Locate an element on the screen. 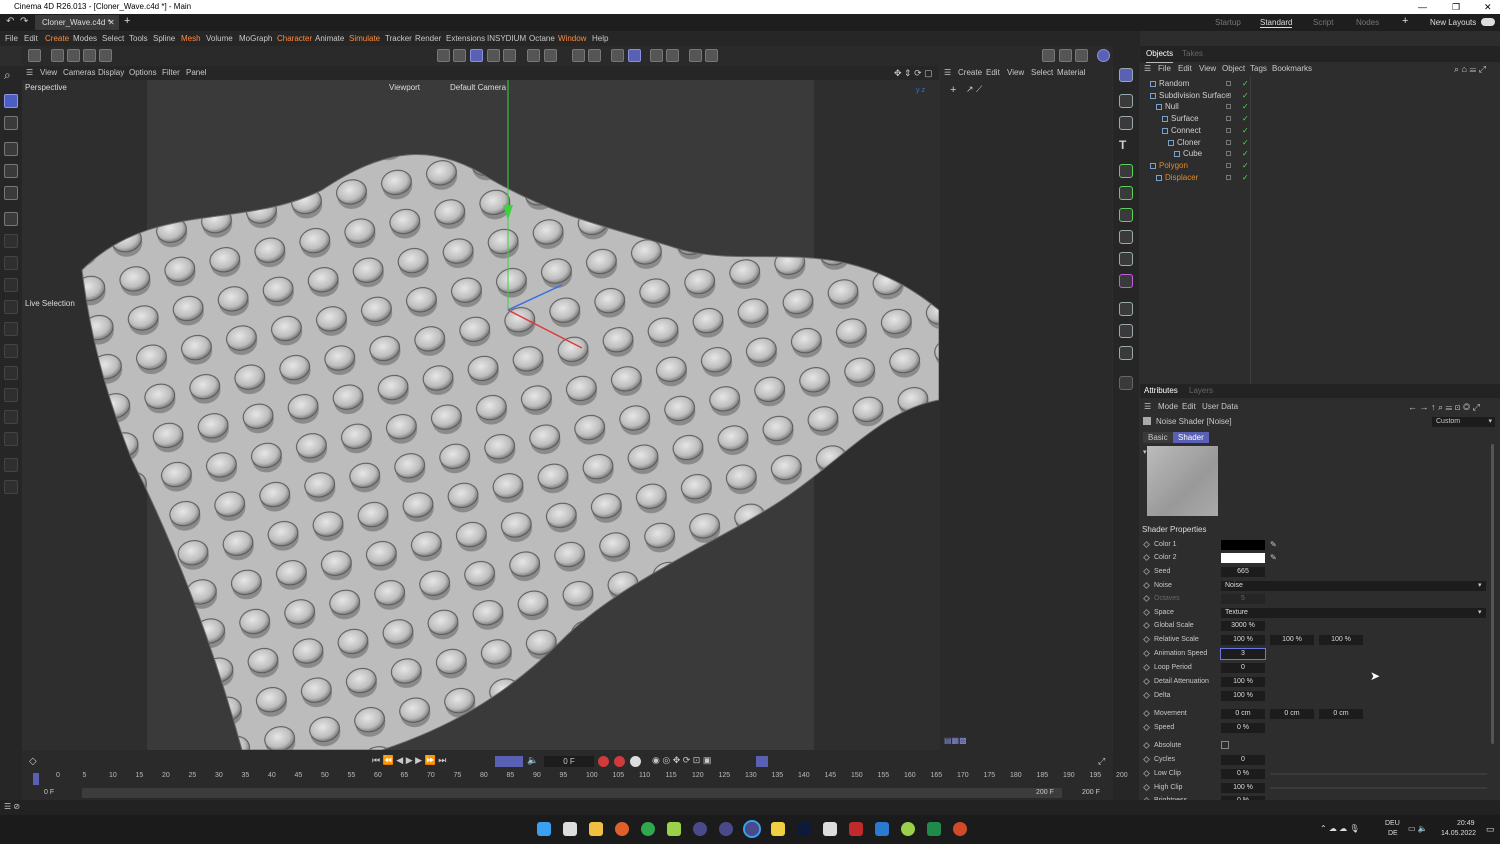 Image resolution: width=1500 pixels, height=844 pixels. tab-objects: Objects is located at coordinates (1160, 54).